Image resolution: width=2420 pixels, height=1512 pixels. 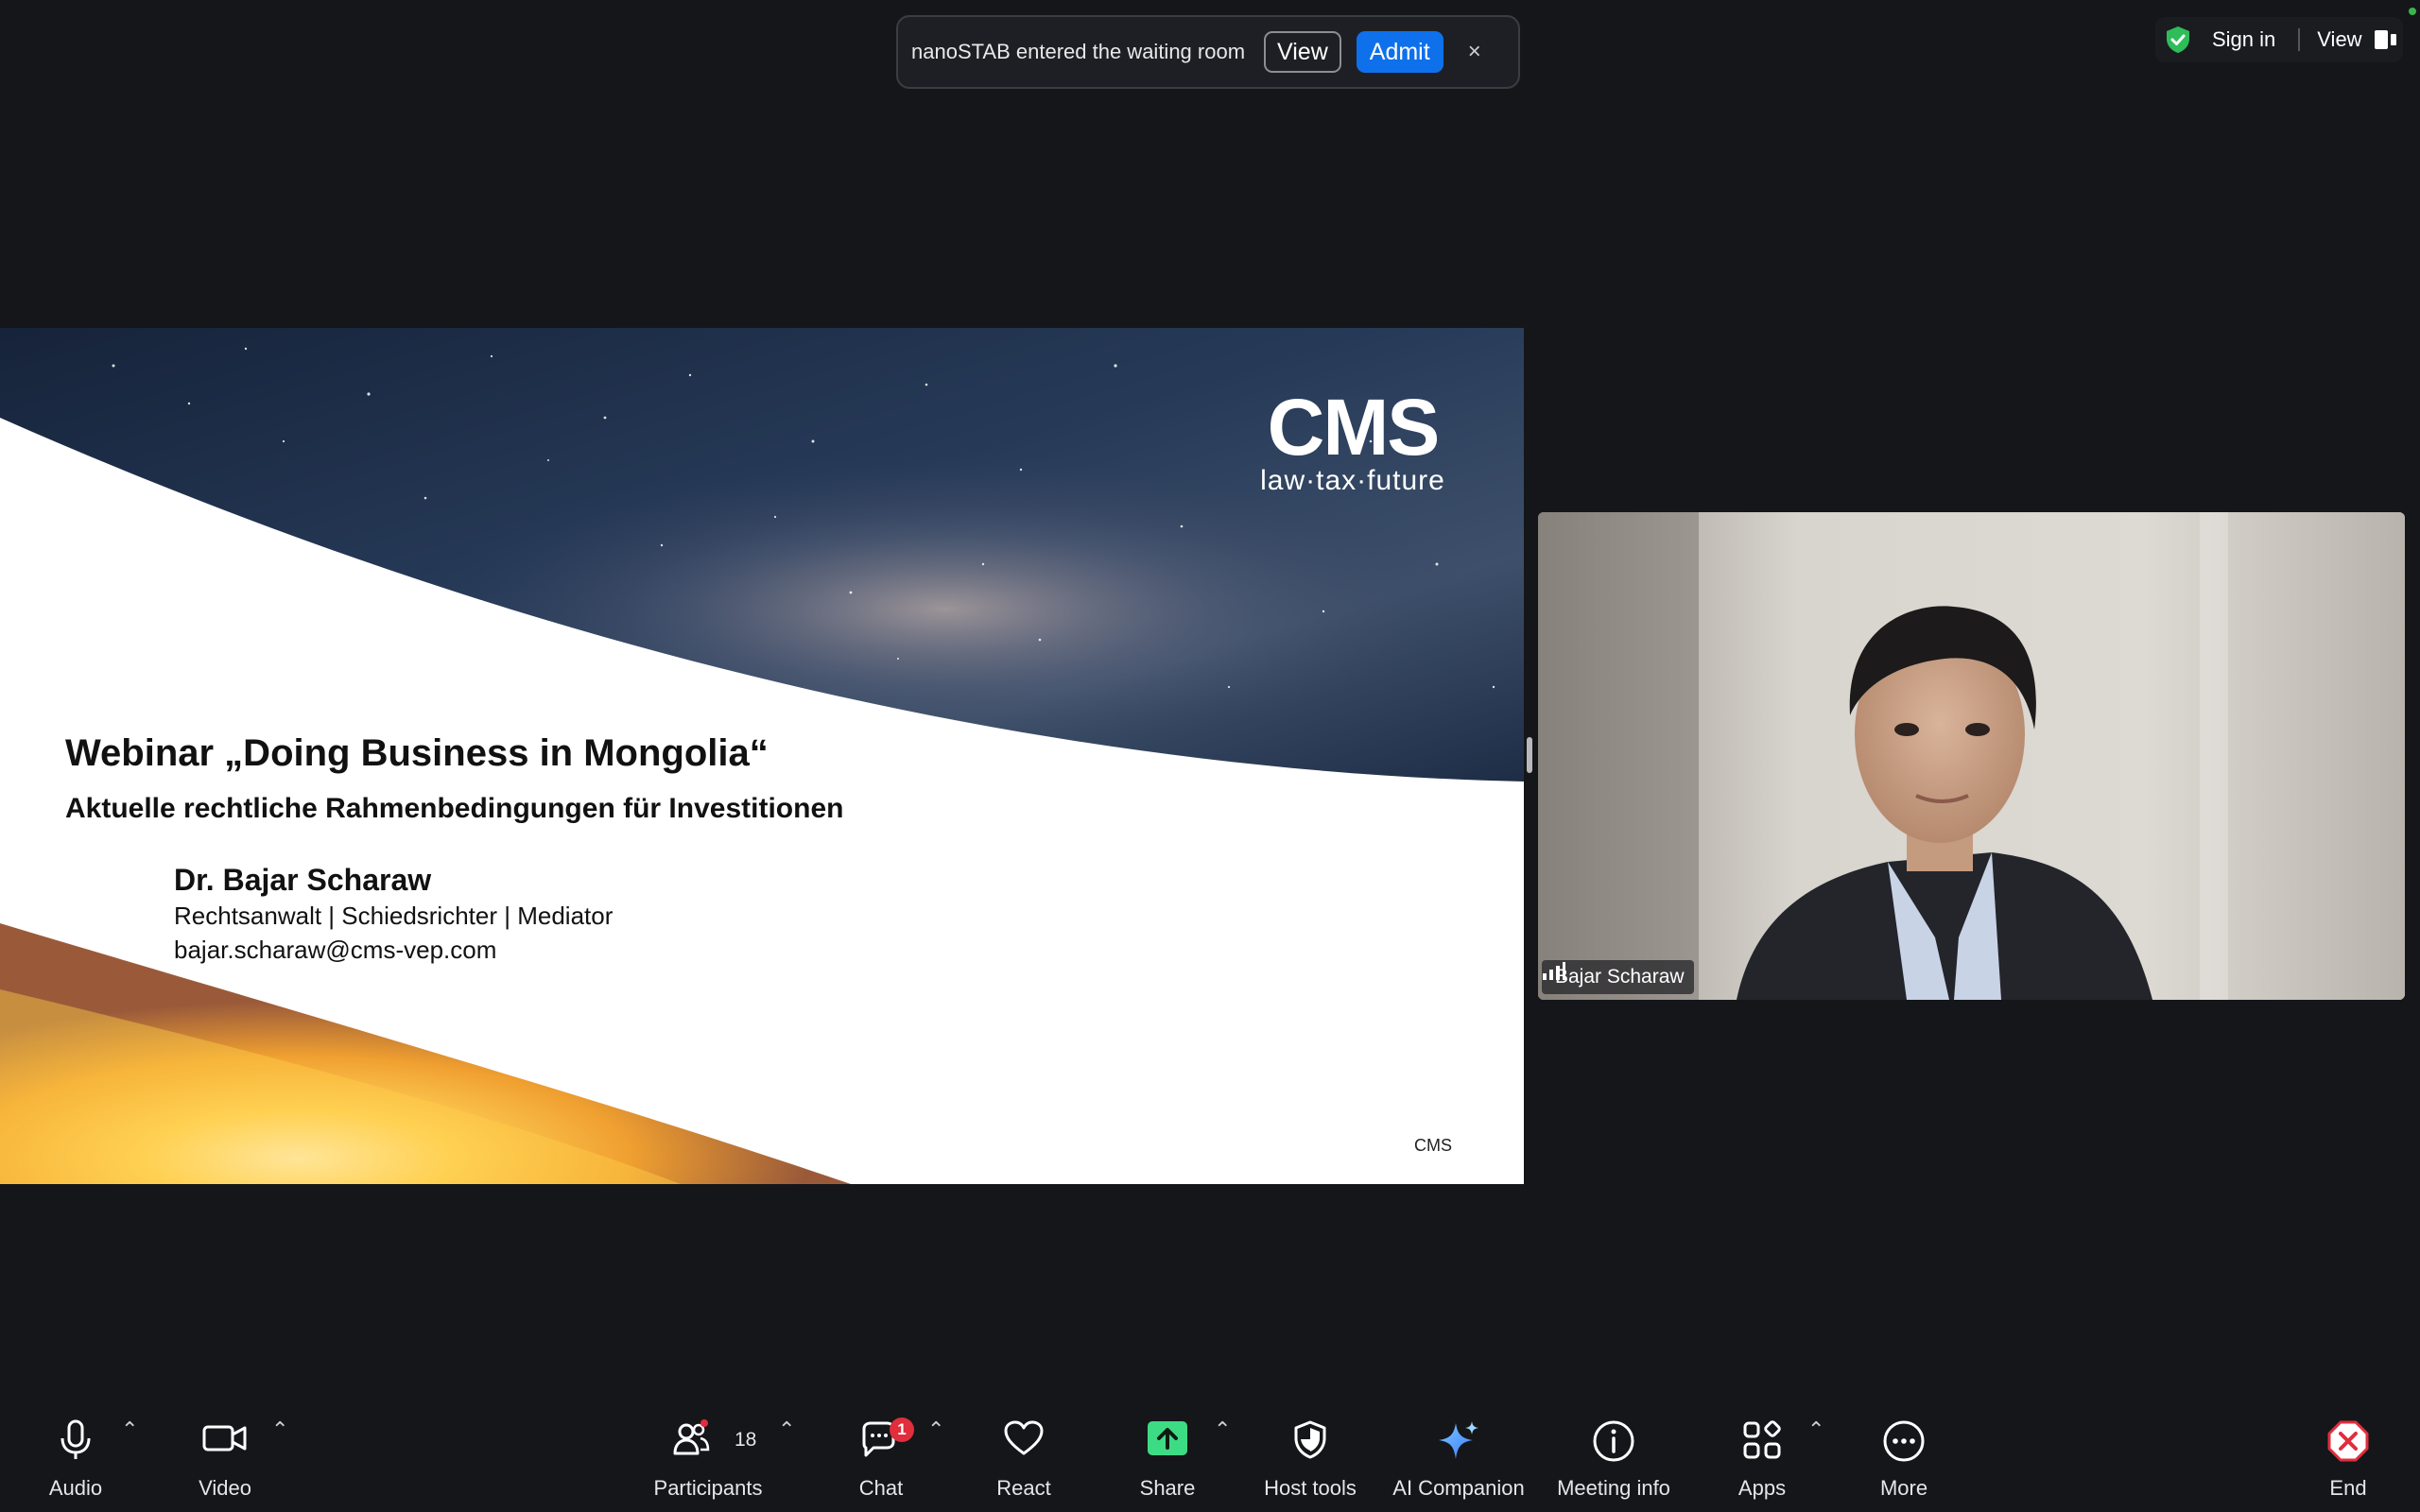 I want to click on view-menu-button: View, so click(x=2339, y=39).